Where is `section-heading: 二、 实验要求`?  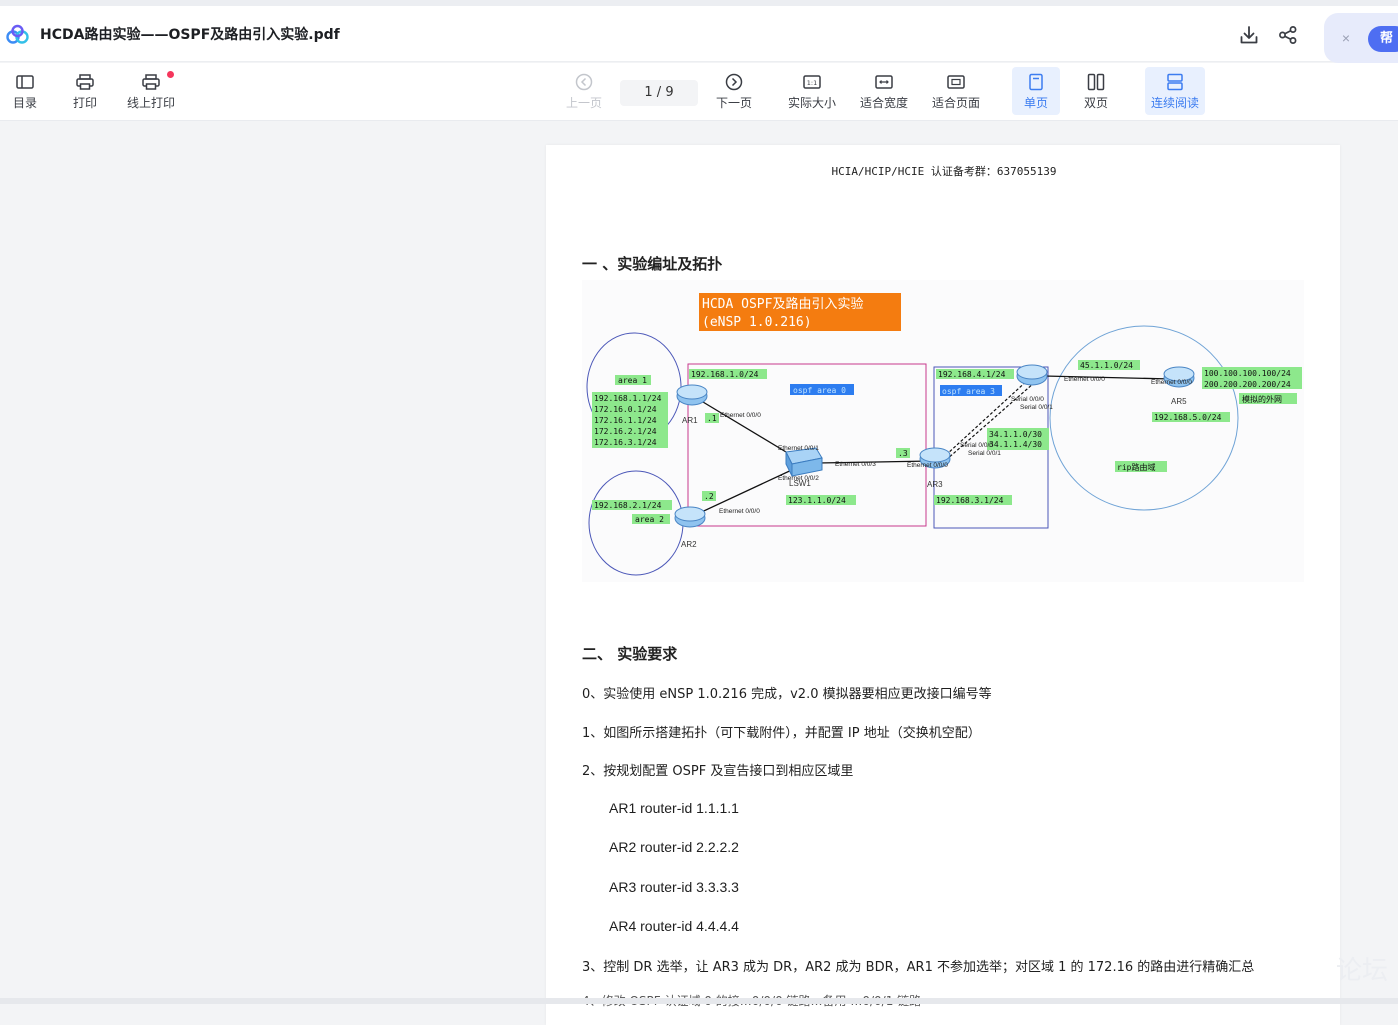 section-heading: 二、 实验要求 is located at coordinates (630, 654).